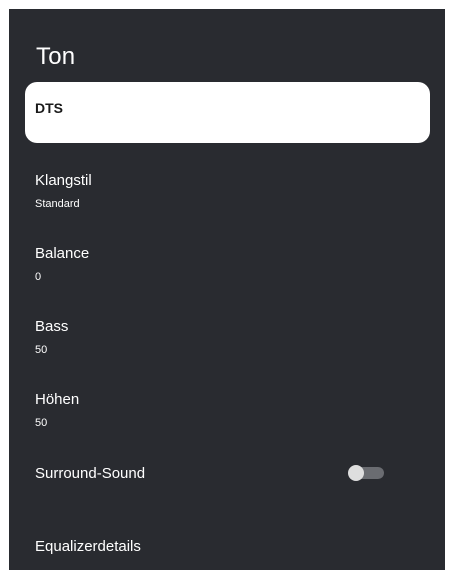 This screenshot has width=453, height=573. Describe the element at coordinates (230, 337) in the screenshot. I see `menu-item-bass: Bass 50` at that location.